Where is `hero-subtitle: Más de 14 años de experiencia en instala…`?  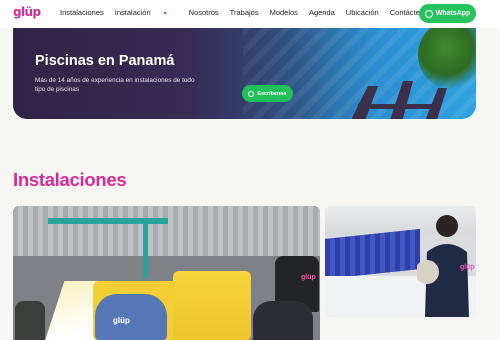 hero-subtitle: Más de 14 años de experiencia en instala… is located at coordinates (115, 85).